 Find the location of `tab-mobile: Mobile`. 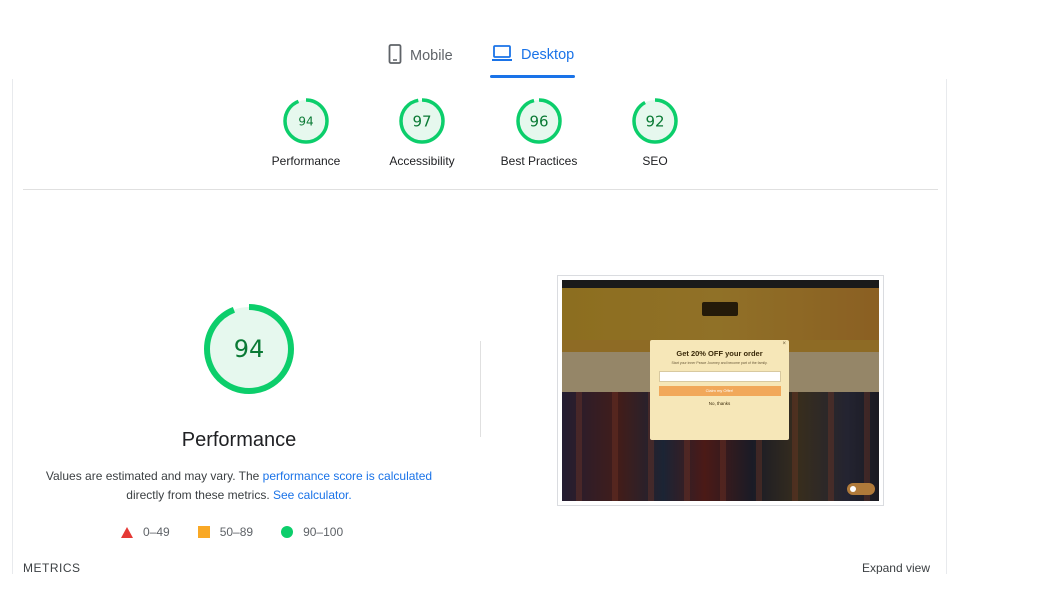

tab-mobile: Mobile is located at coordinates (420, 56).